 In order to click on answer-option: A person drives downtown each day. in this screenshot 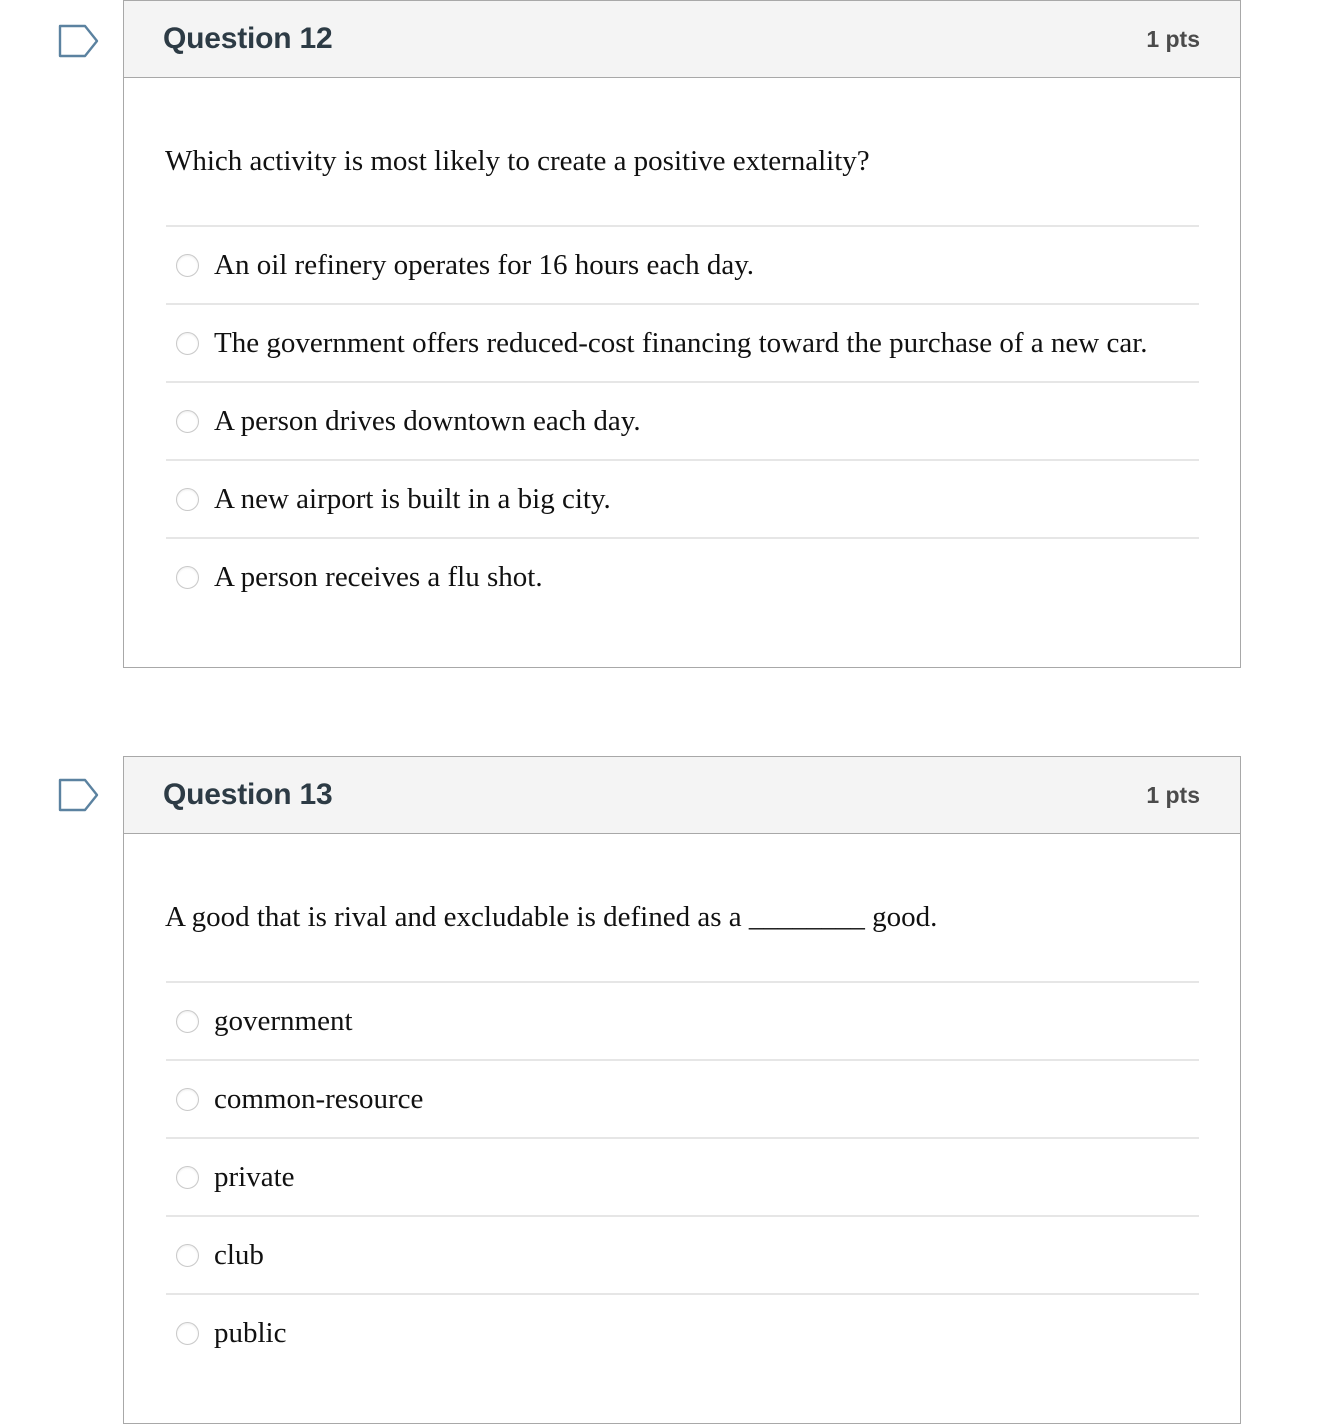, I will do `click(682, 420)`.